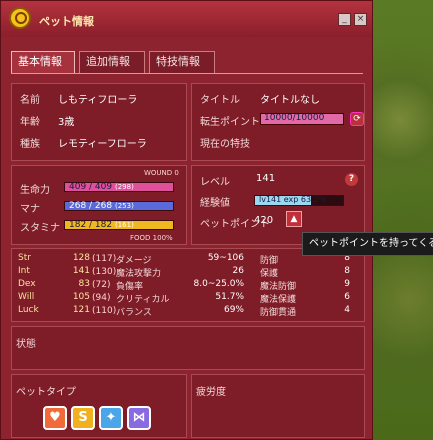 This screenshot has height=440, width=433. Describe the element at coordinates (347, 297) in the screenshot. I see `defense-stat-value: 6` at that location.